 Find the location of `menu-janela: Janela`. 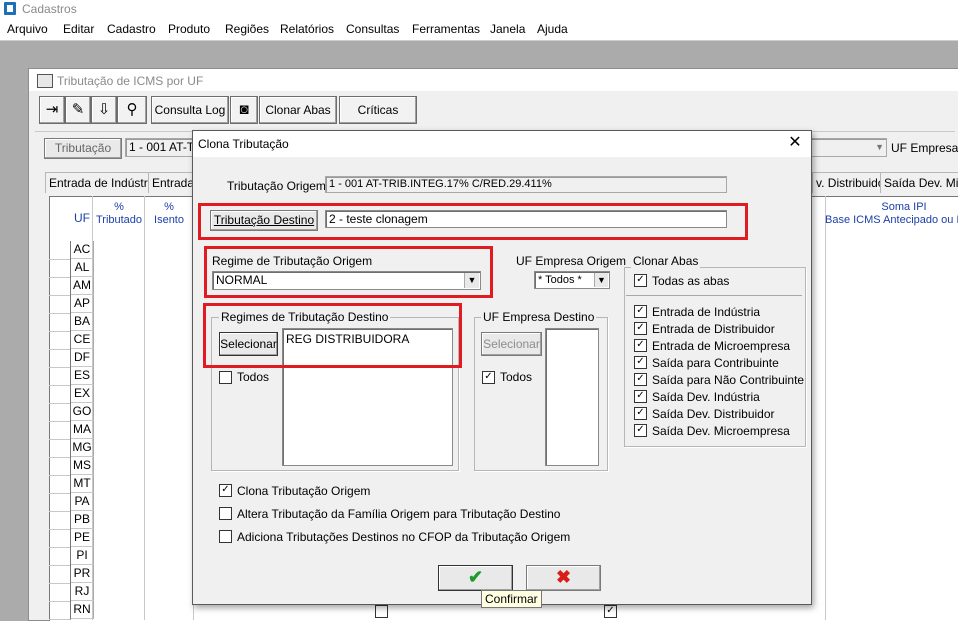

menu-janela: Janela is located at coordinates (507, 29).